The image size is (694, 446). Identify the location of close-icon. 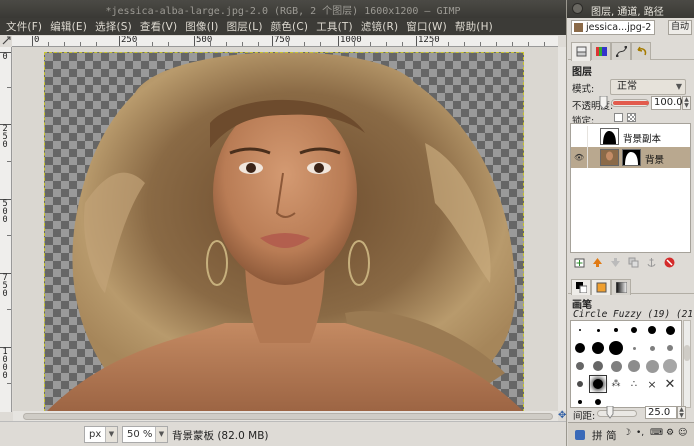
(577, 8).